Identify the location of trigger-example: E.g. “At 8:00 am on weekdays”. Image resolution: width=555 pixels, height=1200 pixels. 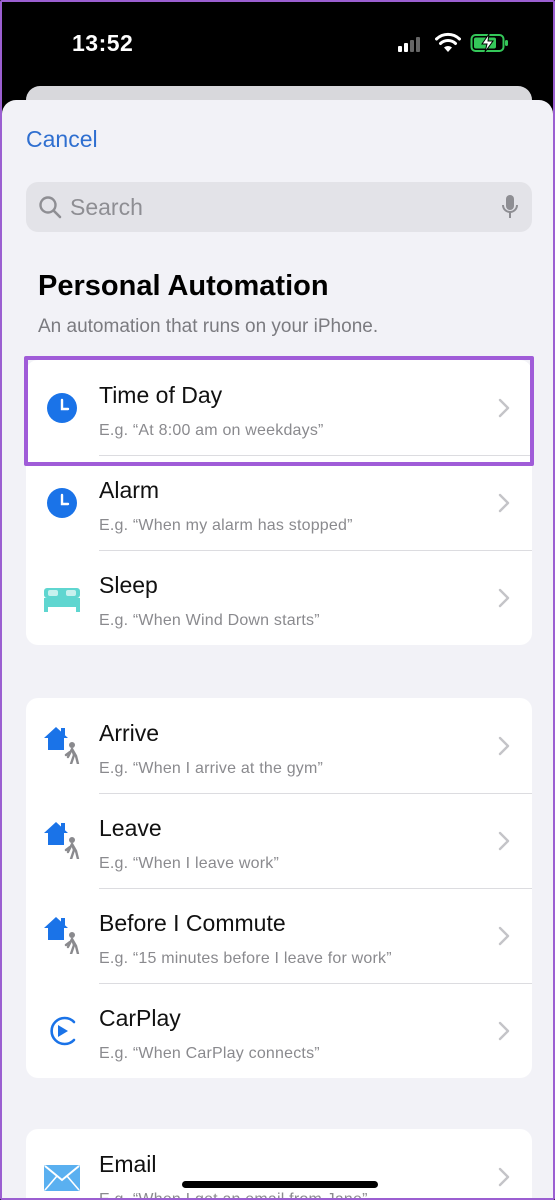
(211, 430).